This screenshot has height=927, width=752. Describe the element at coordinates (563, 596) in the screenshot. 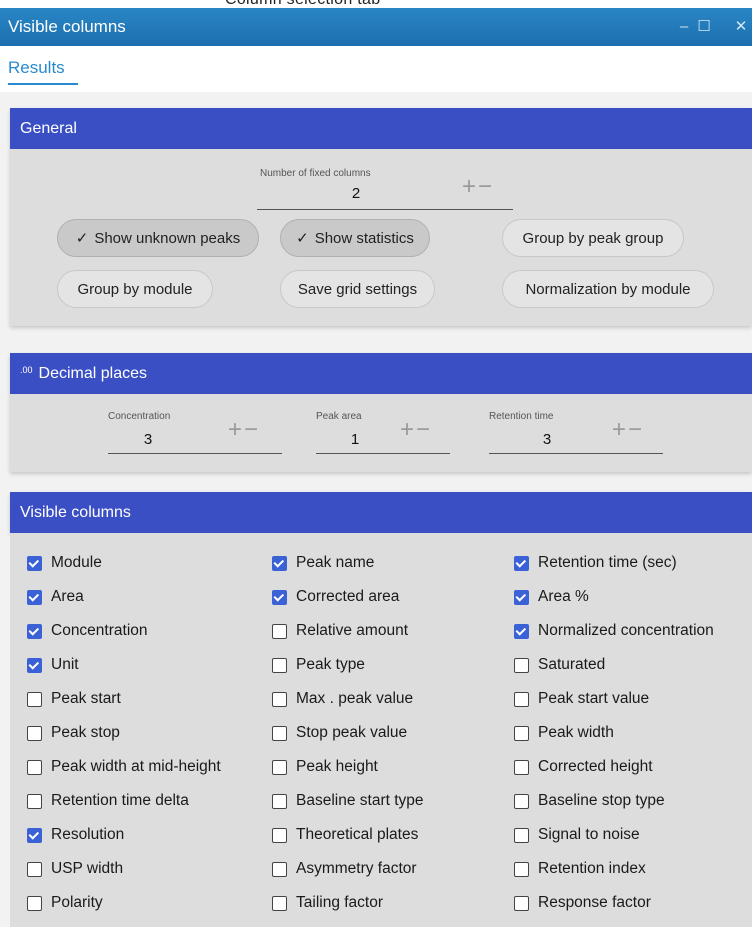

I see `checkbox-label: Area %` at that location.